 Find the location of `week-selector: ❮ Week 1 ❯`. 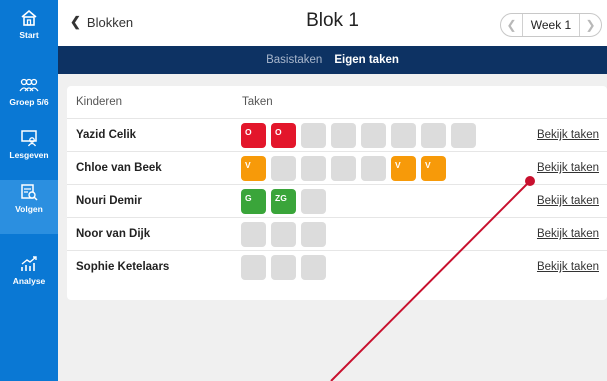

week-selector: ❮ Week 1 ❯ is located at coordinates (551, 25).